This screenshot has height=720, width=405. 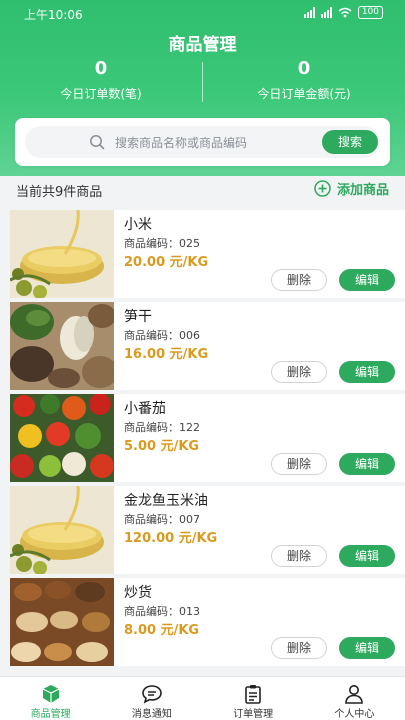 What do you see at coordinates (62, 622) in the screenshot?
I see `product-image-nuts` at bounding box center [62, 622].